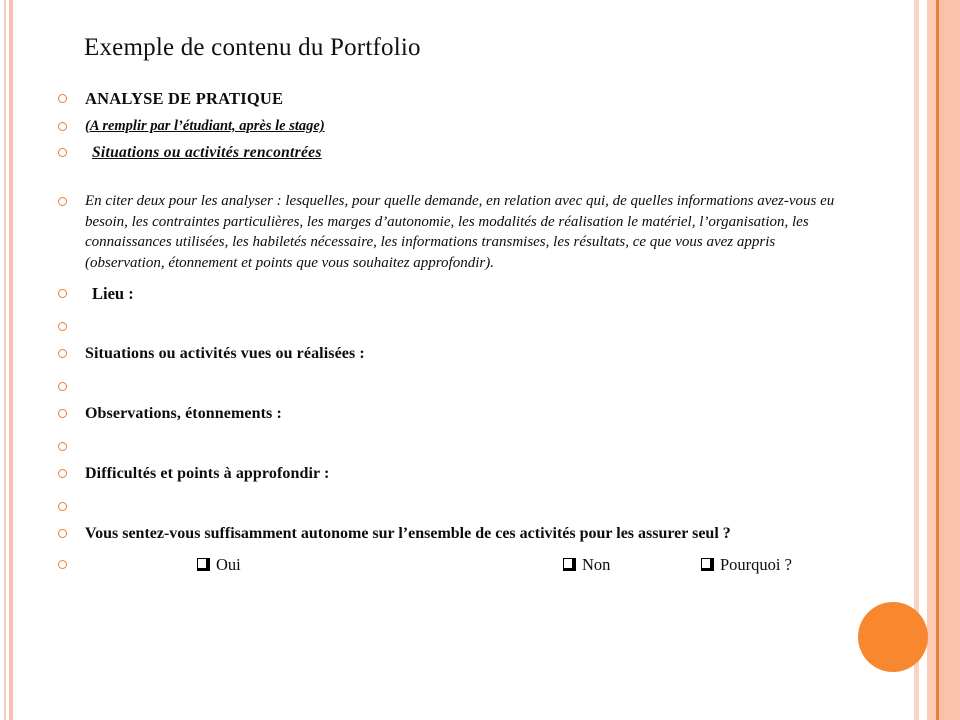 This screenshot has height=720, width=960. Describe the element at coordinates (453, 152) in the screenshot. I see `list-item: Situations ou activités rencontrées` at that location.